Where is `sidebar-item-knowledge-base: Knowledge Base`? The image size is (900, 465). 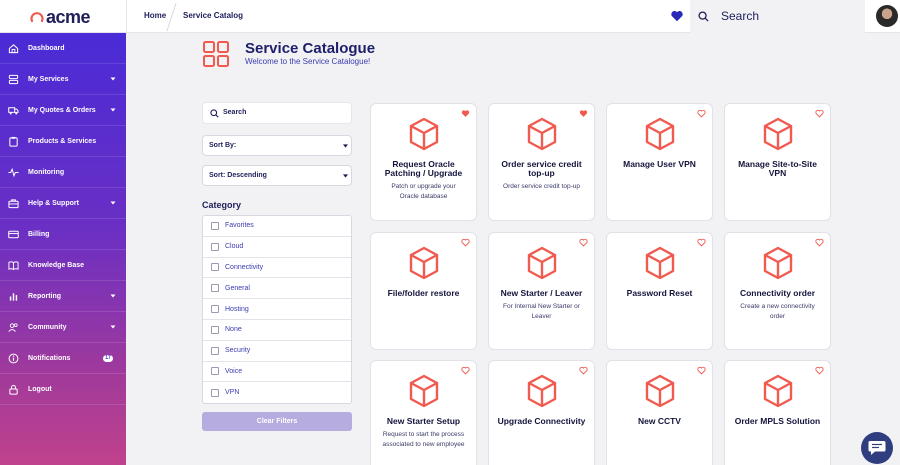 sidebar-item-knowledge-base: Knowledge Base is located at coordinates (63, 265).